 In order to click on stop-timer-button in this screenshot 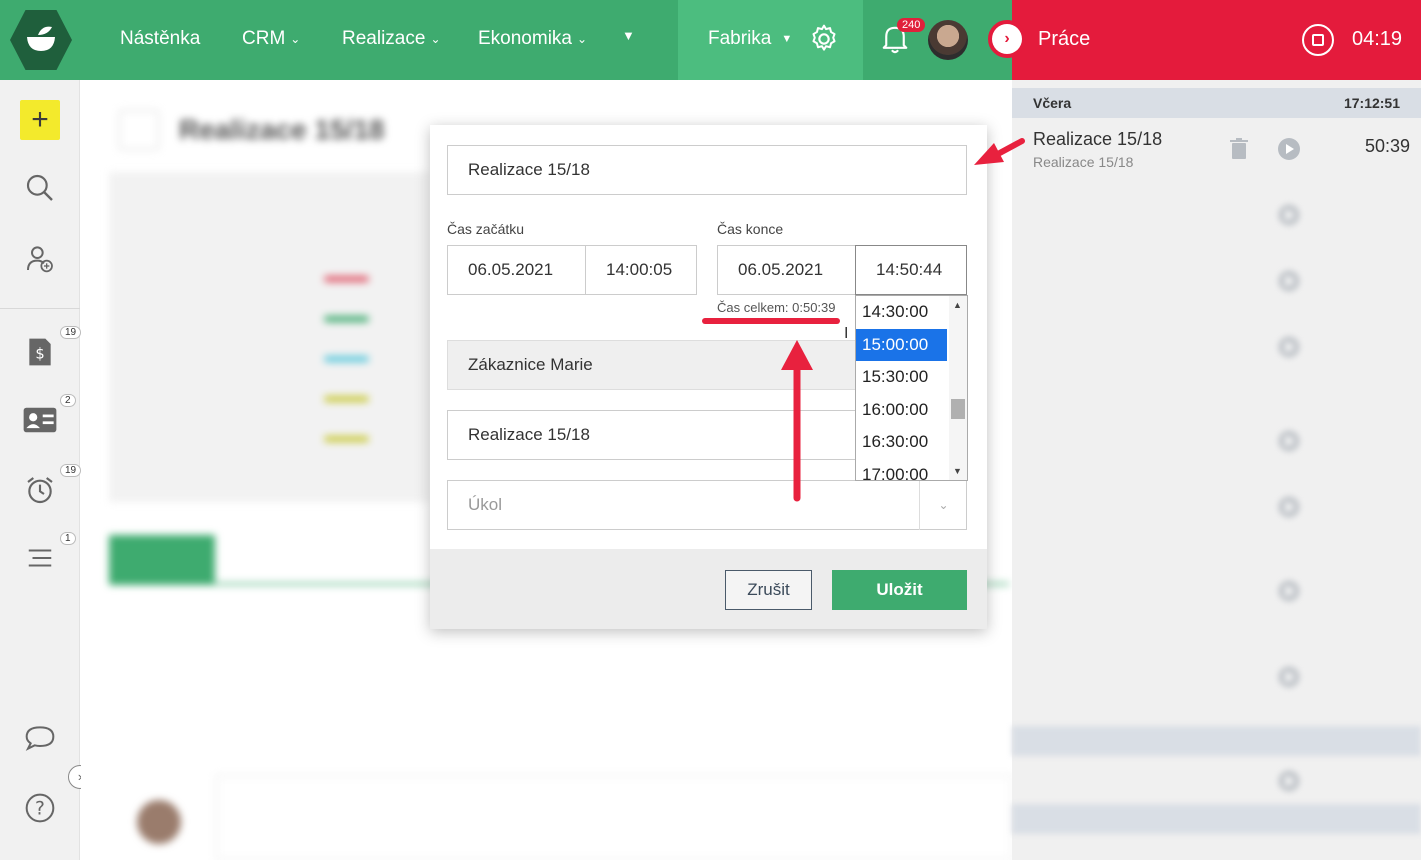, I will do `click(1318, 40)`.